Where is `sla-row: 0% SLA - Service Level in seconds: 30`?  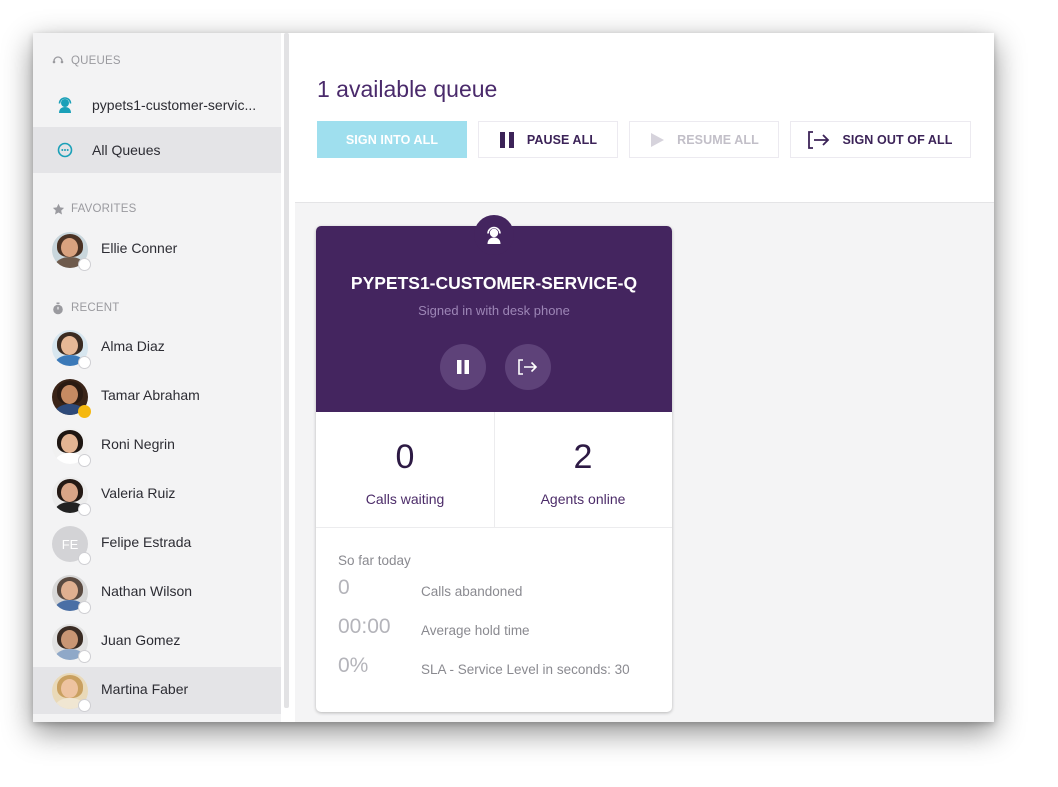 sla-row: 0% SLA - Service Level in seconds: 30 is located at coordinates (498, 667).